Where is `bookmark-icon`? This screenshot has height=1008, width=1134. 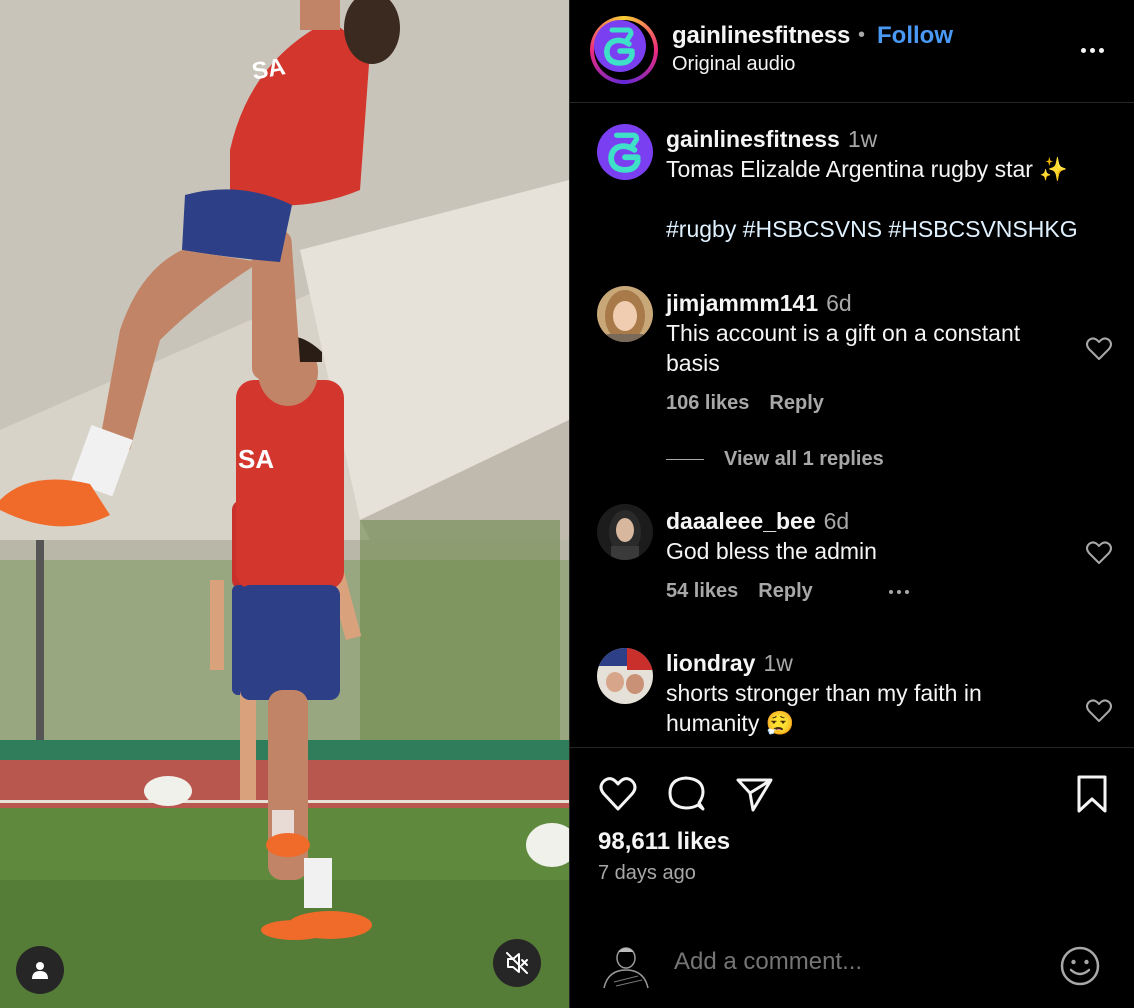 bookmark-icon is located at coordinates (1092, 794).